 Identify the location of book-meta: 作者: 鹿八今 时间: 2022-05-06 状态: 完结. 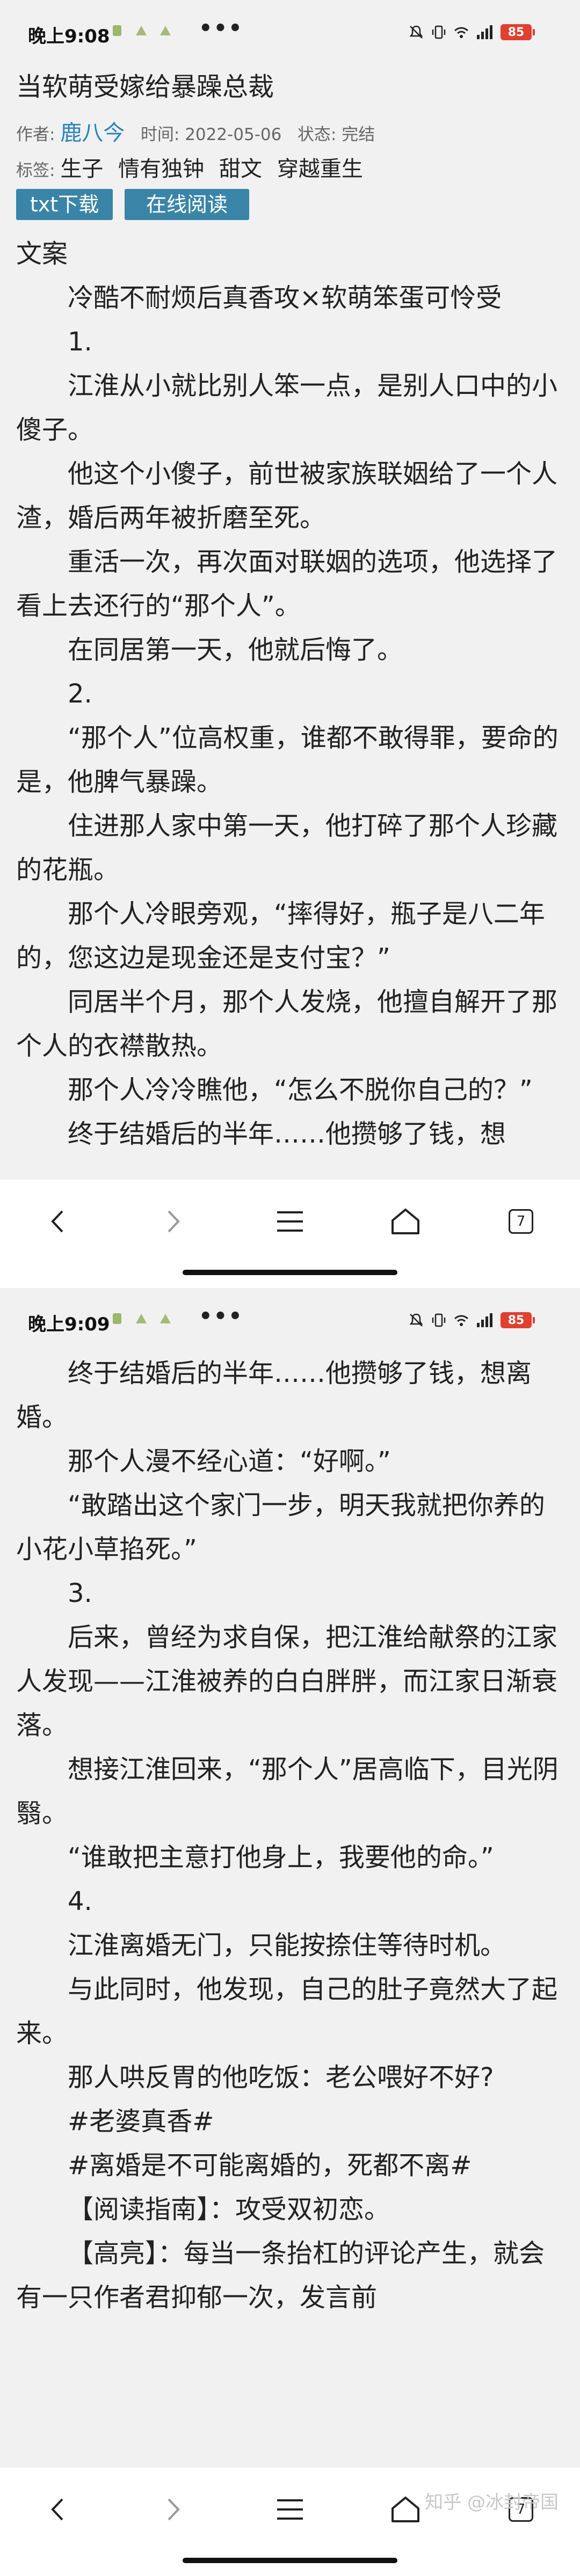
(196, 131).